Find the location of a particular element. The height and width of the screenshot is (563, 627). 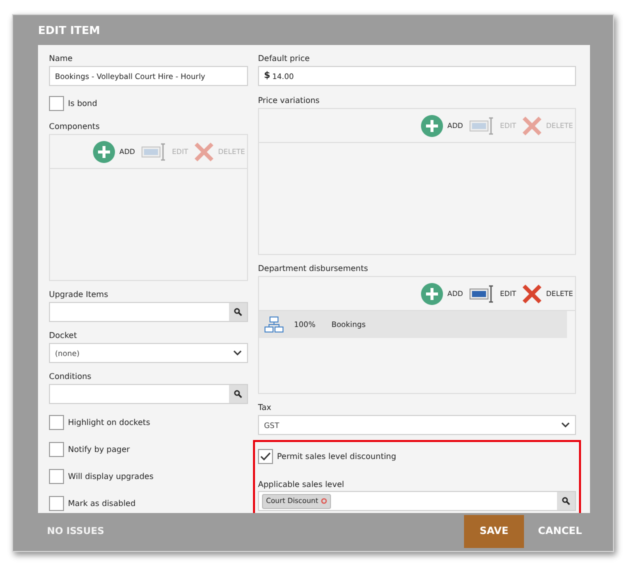

field-label: Name is located at coordinates (61, 58).